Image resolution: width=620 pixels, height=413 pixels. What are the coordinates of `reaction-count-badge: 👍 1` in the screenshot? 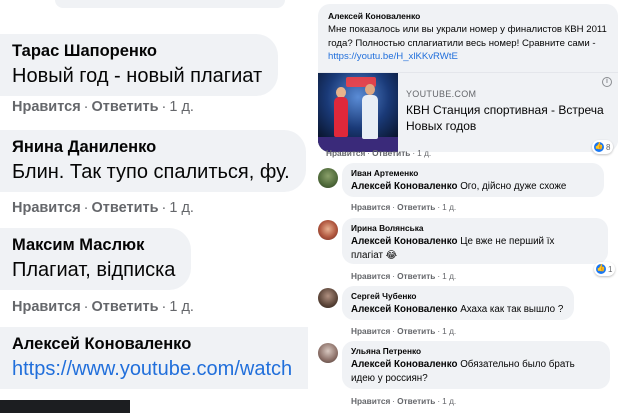 It's located at (605, 269).